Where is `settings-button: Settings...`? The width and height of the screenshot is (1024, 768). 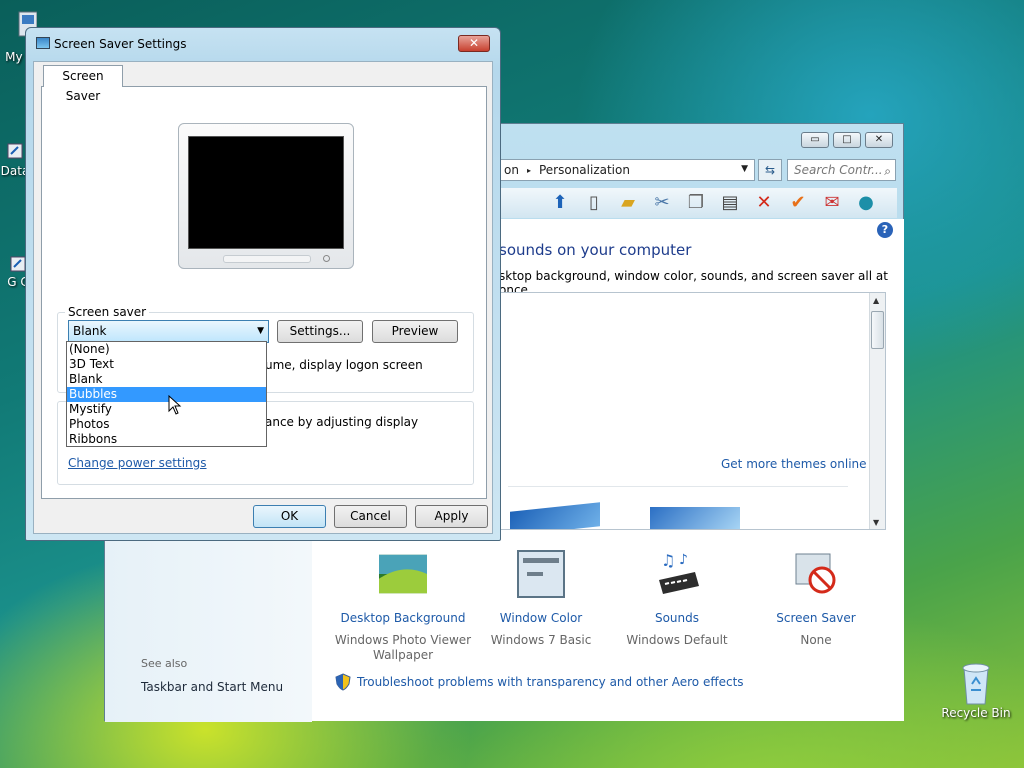 settings-button: Settings... is located at coordinates (320, 331).